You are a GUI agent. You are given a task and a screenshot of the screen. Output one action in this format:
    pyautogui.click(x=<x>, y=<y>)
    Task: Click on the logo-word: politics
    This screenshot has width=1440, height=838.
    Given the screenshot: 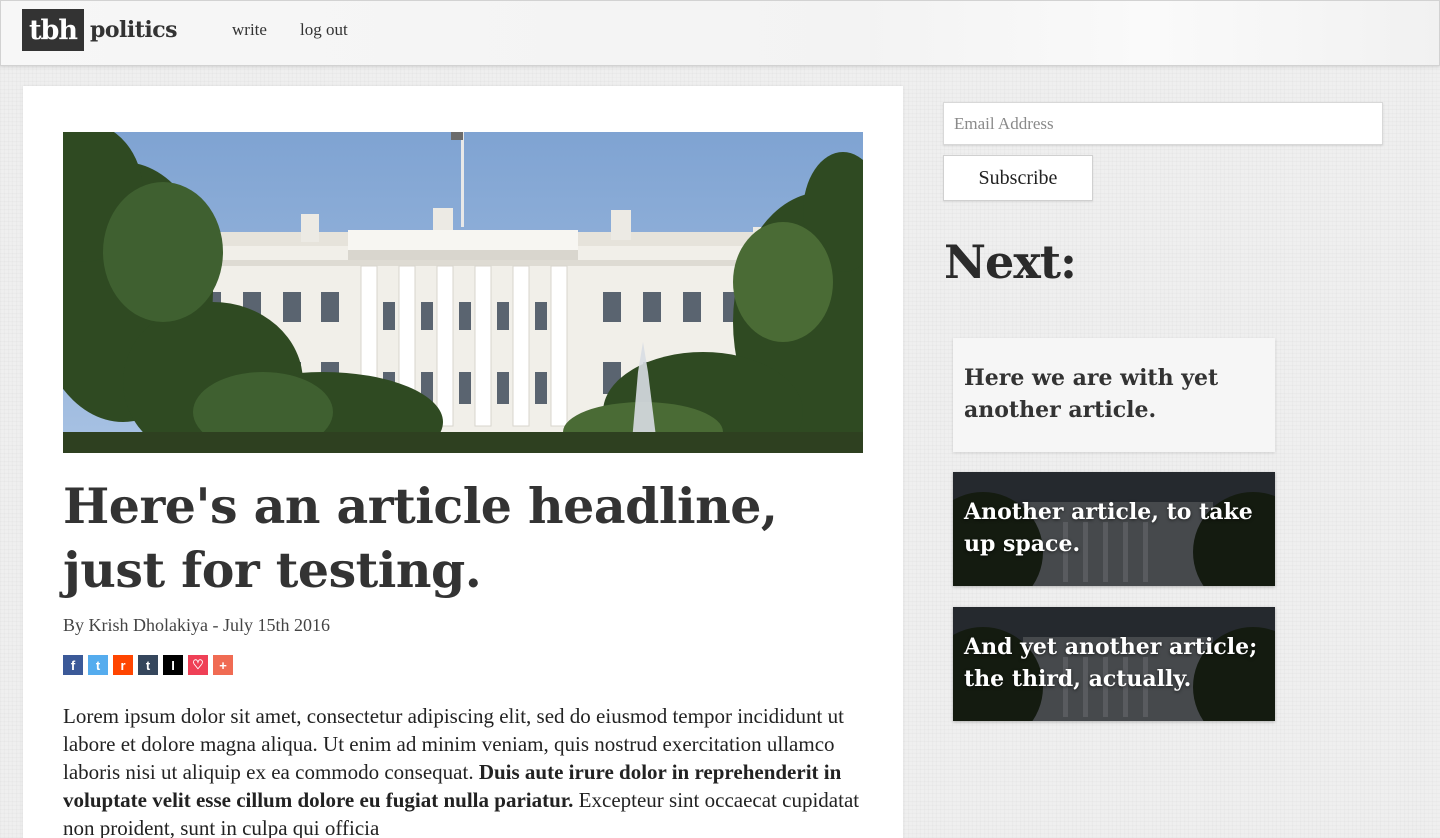 What is the action you would take?
    pyautogui.click(x=134, y=30)
    